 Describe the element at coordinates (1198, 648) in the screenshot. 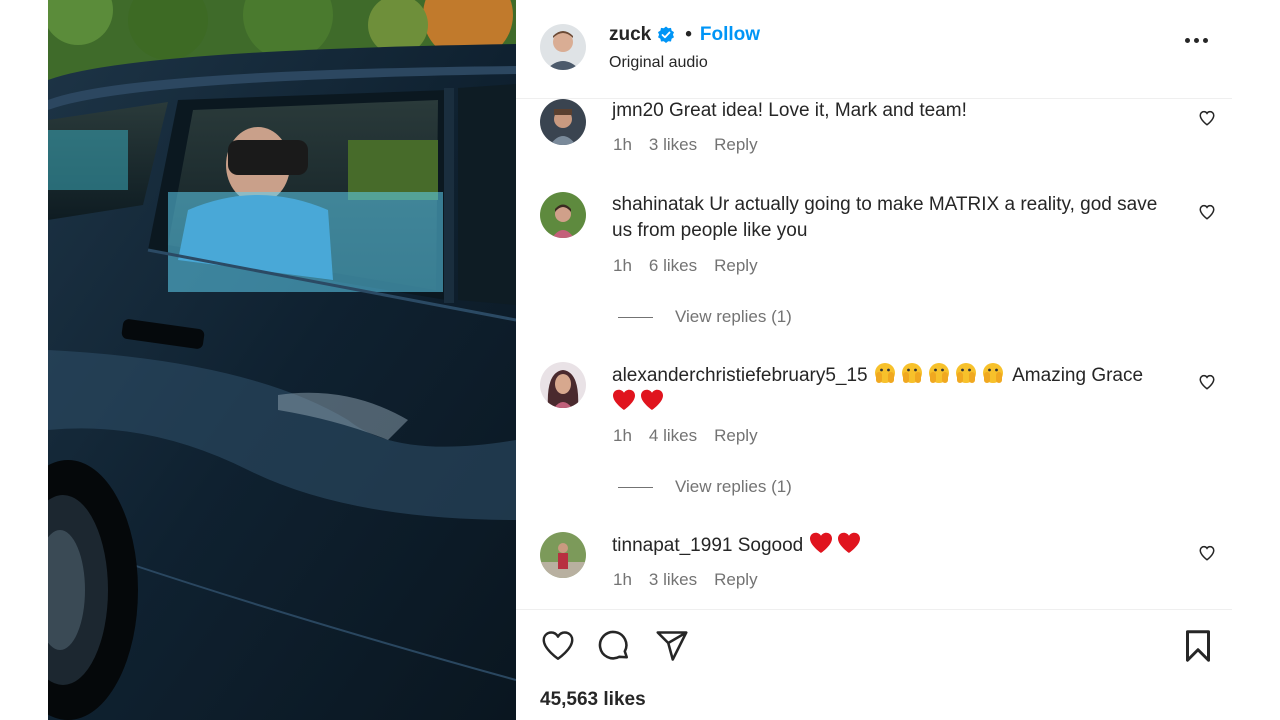

I see `save-bookmark-icon` at that location.